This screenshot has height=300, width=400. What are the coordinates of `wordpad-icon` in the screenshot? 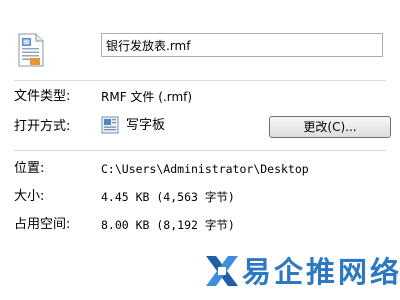 It's located at (110, 125).